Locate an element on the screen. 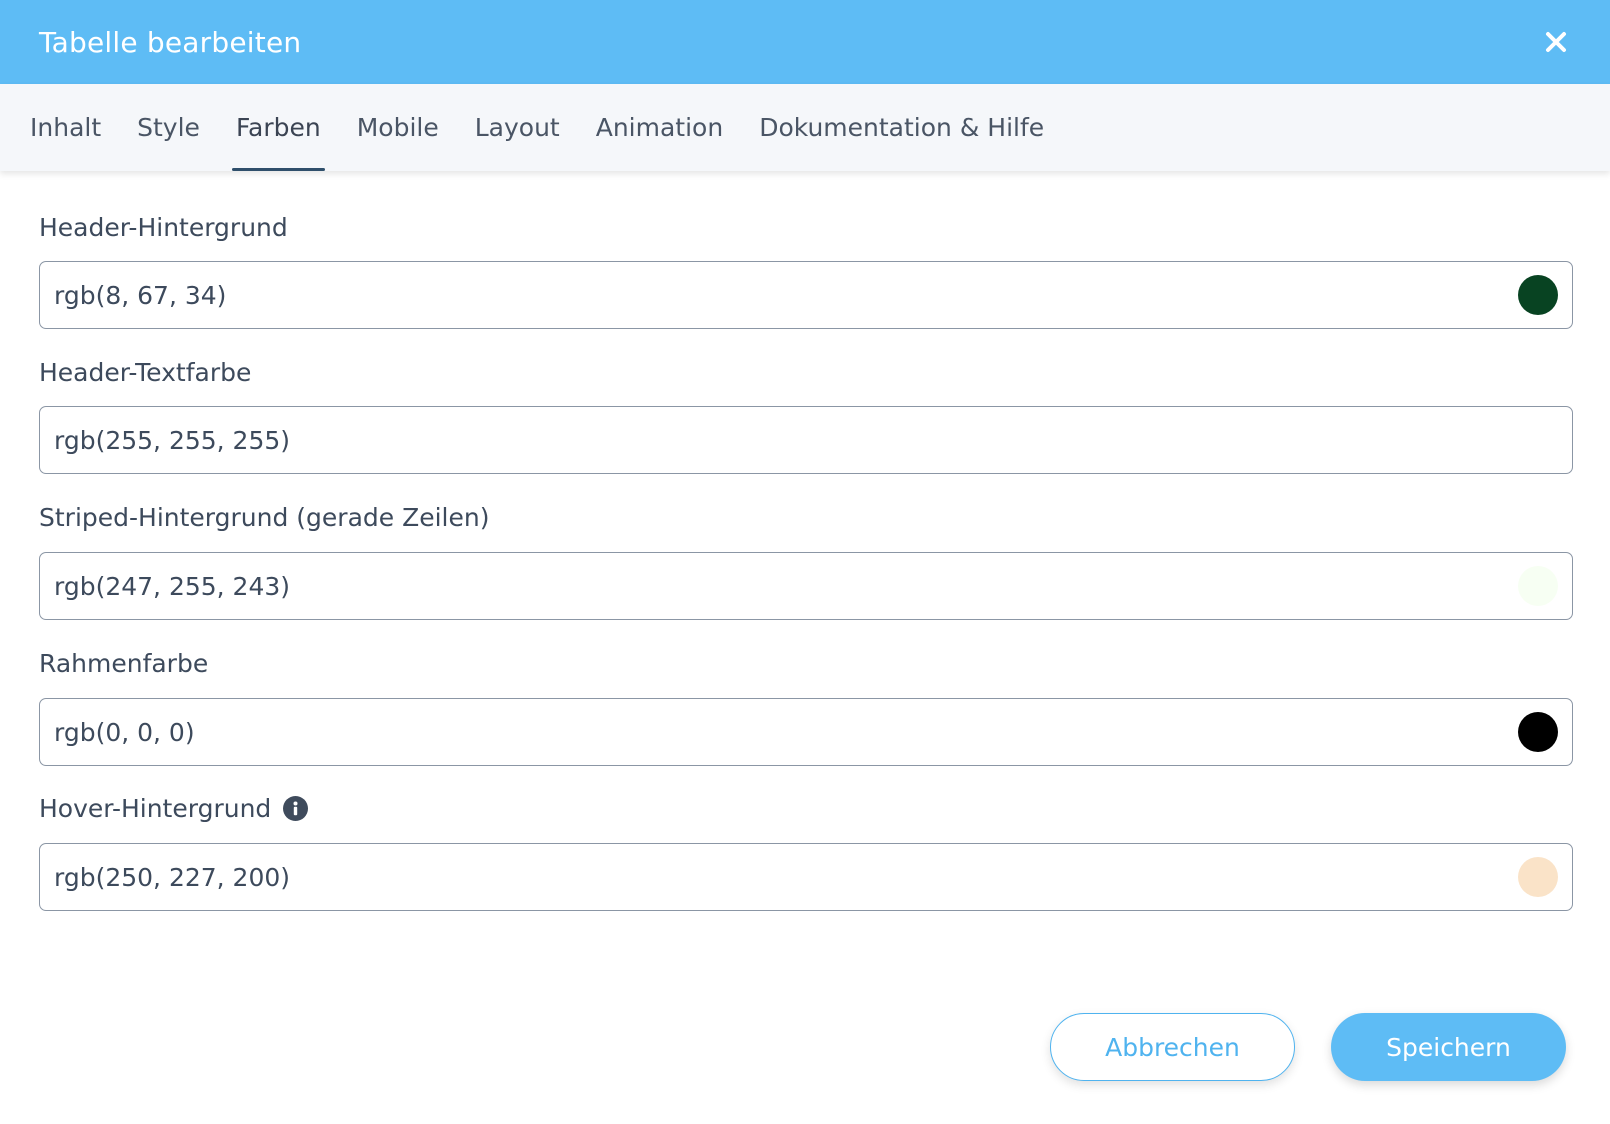  field-label: Hover-Hintergrund is located at coordinates (174, 808).